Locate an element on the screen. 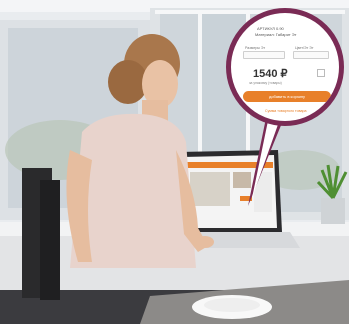 Image resolution: width=349 pixels, height=324 pixels. material-text: Материал: Габарит Эт is located at coordinates (276, 34).